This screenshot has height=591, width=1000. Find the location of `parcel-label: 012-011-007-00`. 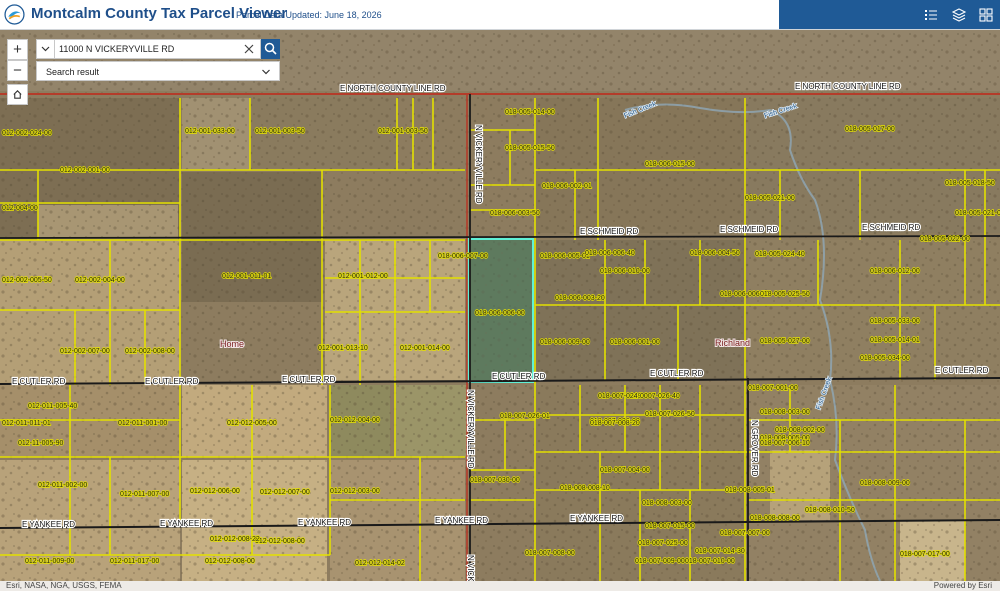

parcel-label: 012-011-007-00 is located at coordinates (144, 494).